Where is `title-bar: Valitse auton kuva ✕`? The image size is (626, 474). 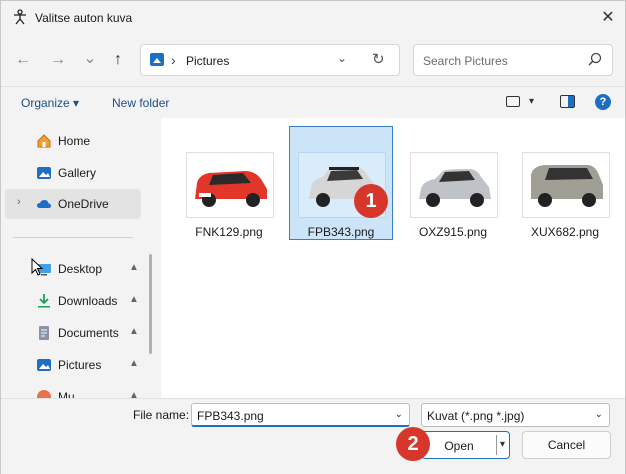 title-bar: Valitse auton kuva ✕ is located at coordinates (313, 17).